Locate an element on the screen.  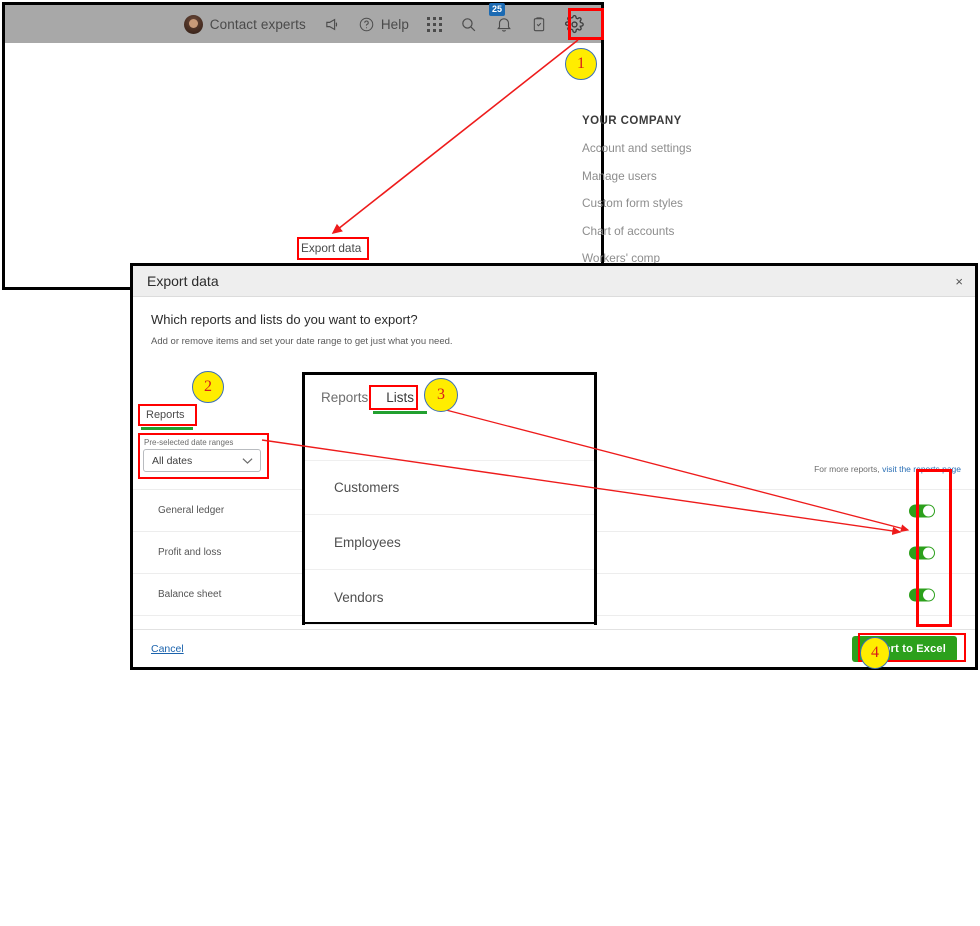
bell-icon is located at coordinates (504, 24).